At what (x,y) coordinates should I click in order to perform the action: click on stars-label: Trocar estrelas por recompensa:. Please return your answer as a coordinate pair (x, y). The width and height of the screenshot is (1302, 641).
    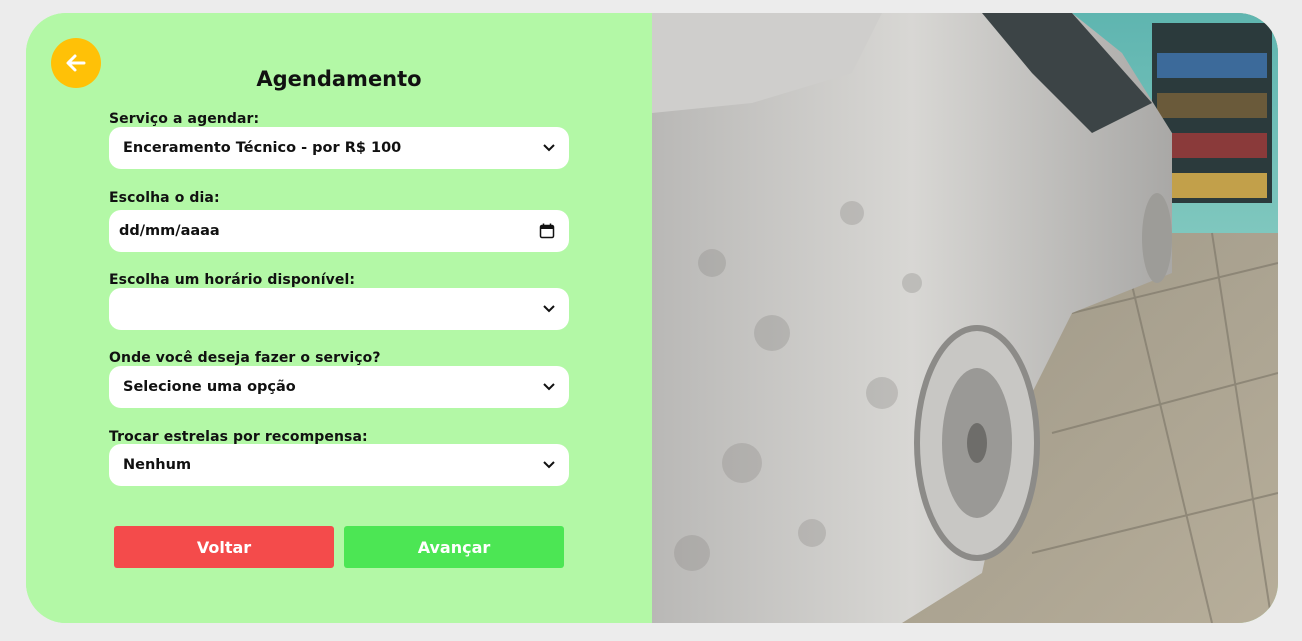
    Looking at the image, I should click on (238, 437).